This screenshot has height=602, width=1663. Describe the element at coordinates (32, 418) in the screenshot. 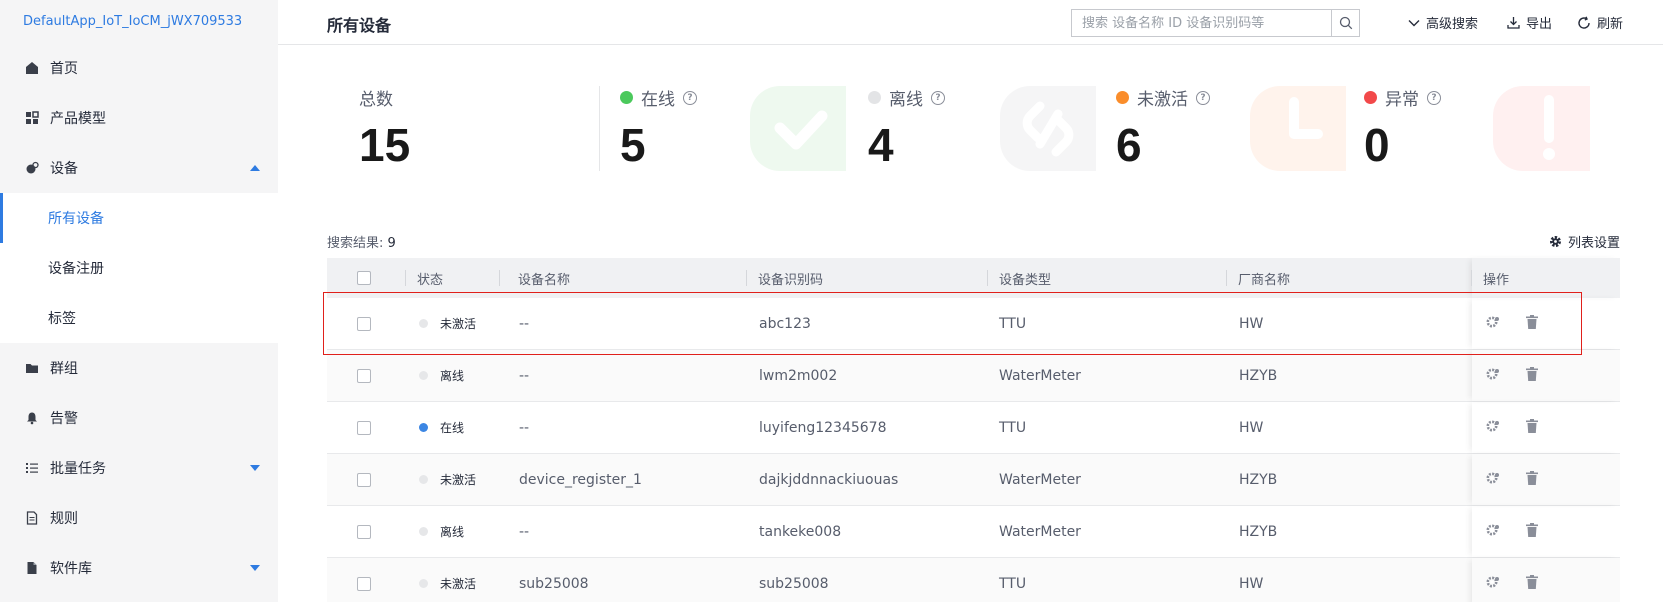

I see `bell-icon` at that location.